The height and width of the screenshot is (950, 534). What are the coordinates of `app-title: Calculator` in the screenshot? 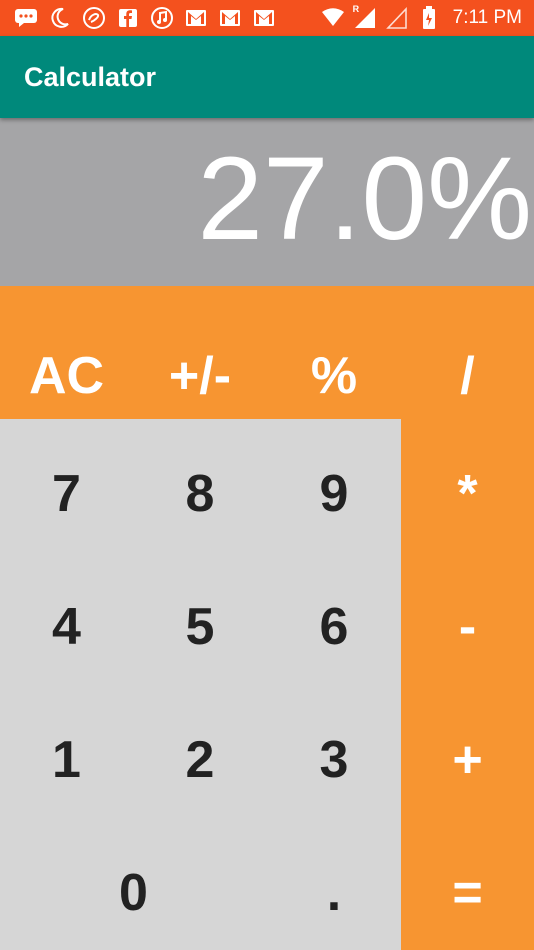 It's located at (90, 77).